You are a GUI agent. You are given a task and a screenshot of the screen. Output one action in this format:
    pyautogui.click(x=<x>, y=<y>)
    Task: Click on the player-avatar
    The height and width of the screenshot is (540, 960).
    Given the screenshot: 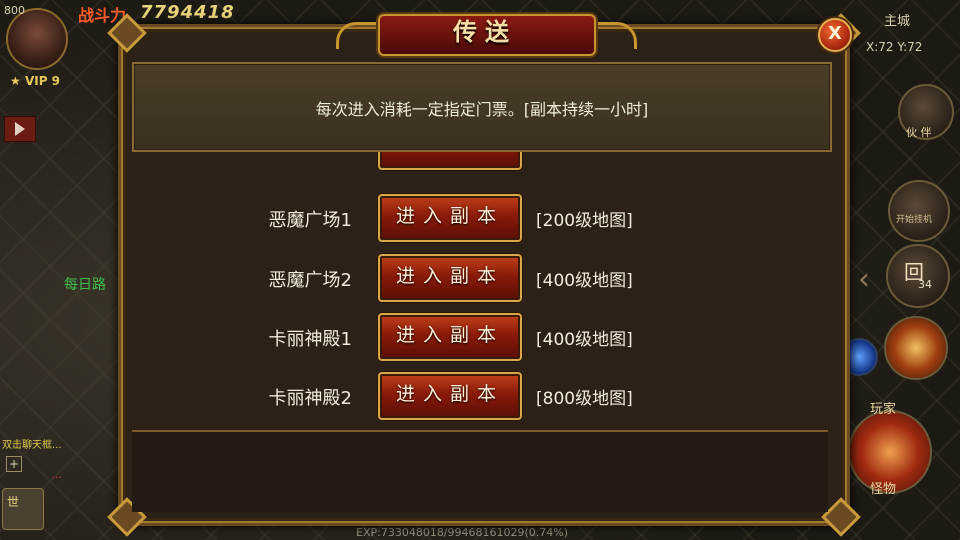 What is the action you would take?
    pyautogui.click(x=37, y=39)
    